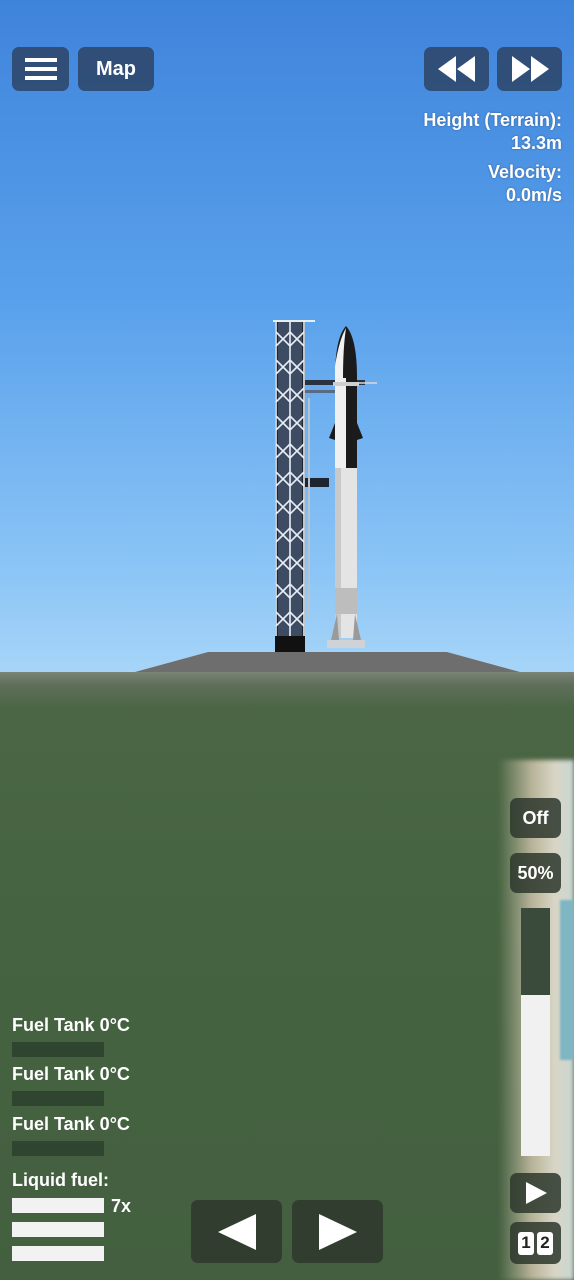  What do you see at coordinates (492, 120) in the screenshot?
I see `height-label: Height (Terrain):` at bounding box center [492, 120].